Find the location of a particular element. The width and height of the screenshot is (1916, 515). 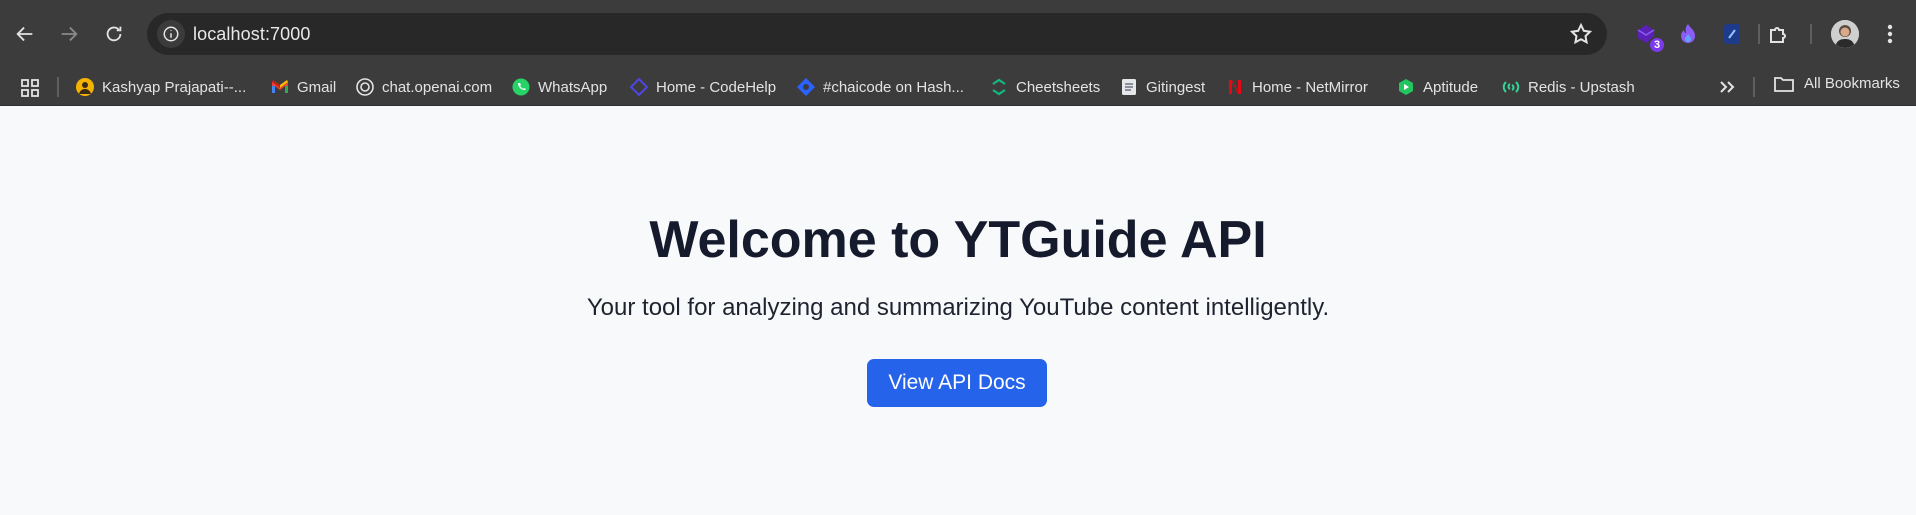

aptitude-icon is located at coordinates (1406, 87).